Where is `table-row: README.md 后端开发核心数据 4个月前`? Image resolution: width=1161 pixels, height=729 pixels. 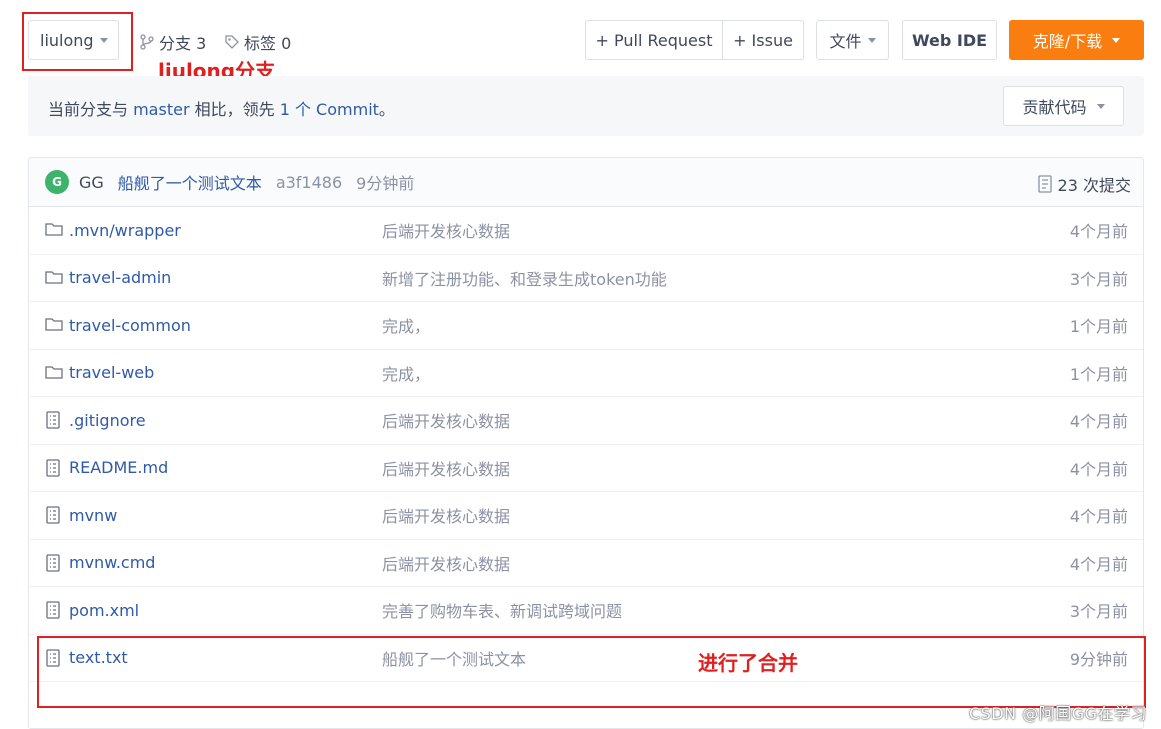 table-row: README.md 后端开发核心数据 4个月前 is located at coordinates (586, 468).